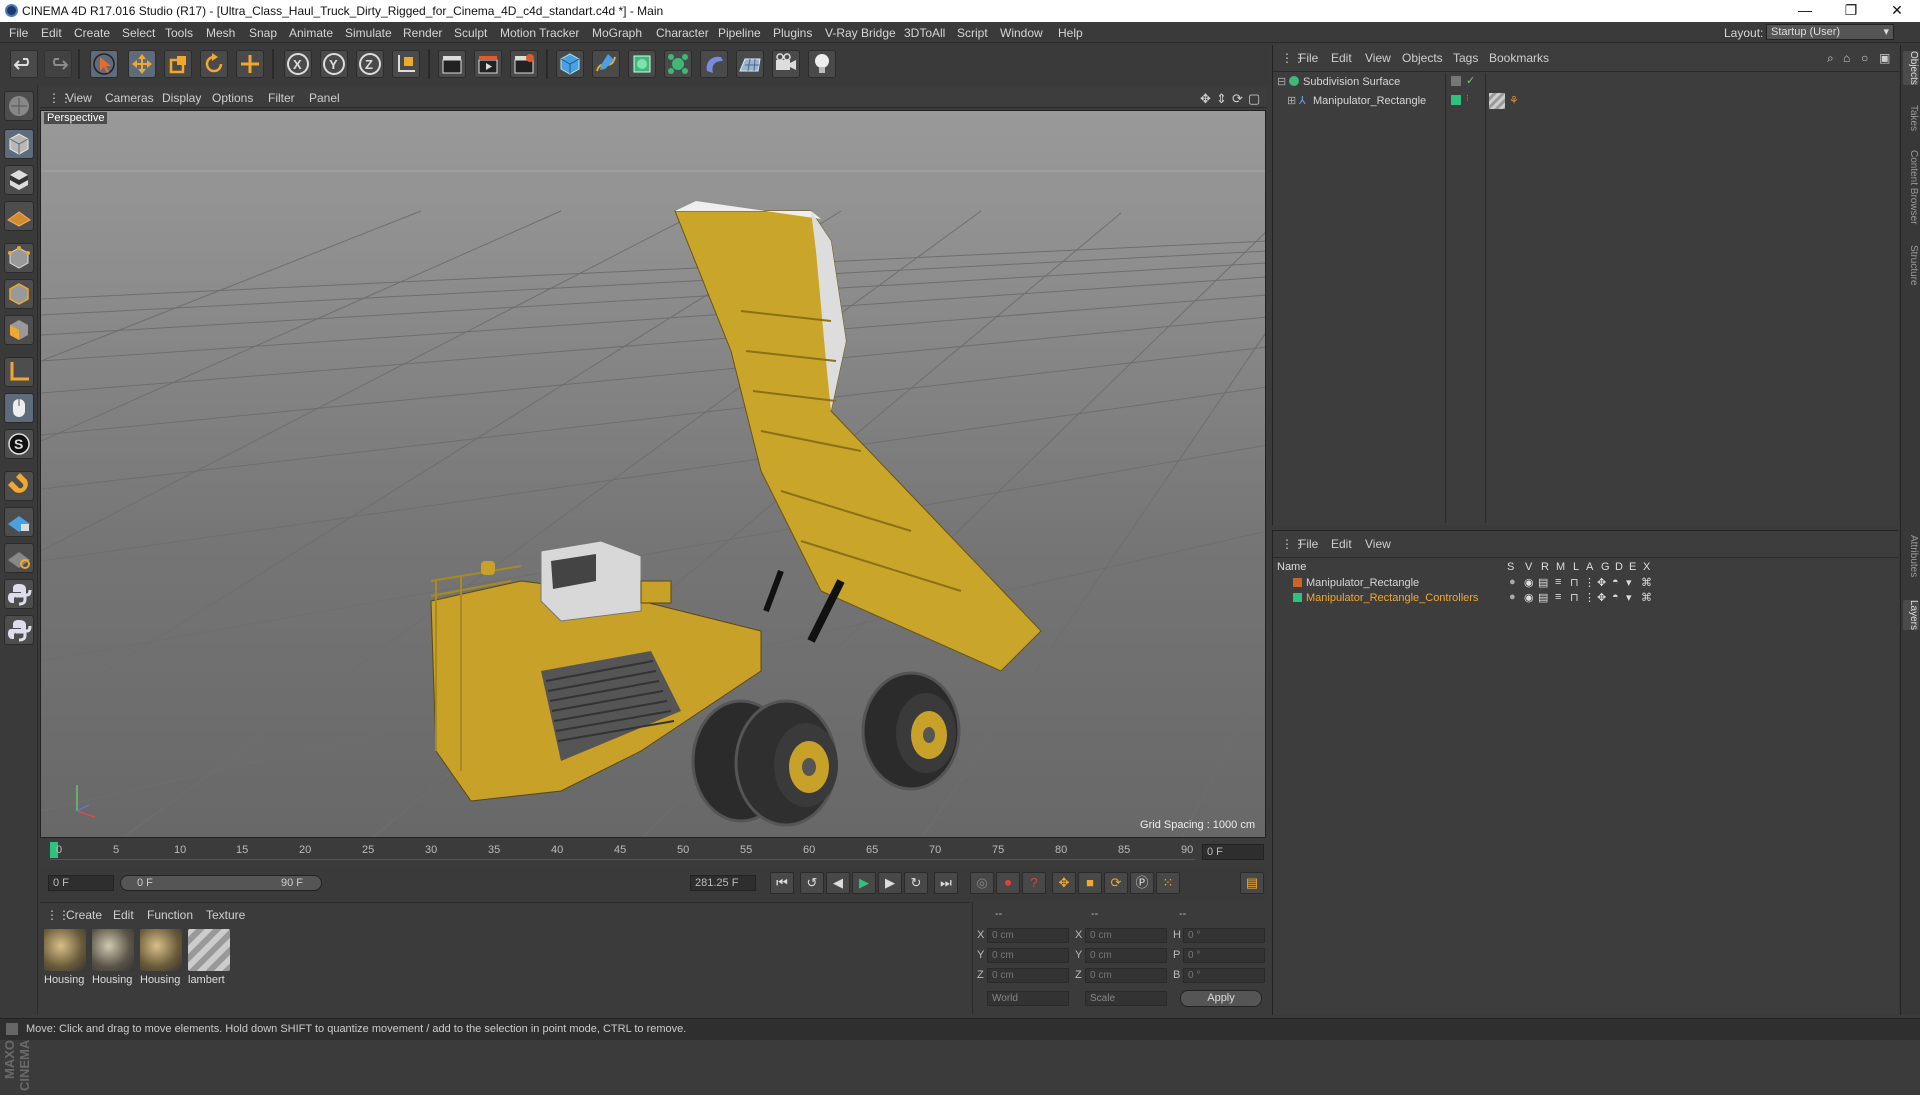 Image resolution: width=1920 pixels, height=1095 pixels. What do you see at coordinates (1392, 598) in the screenshot?
I see `layer-name: Manipulator_Rectangle_Controllers` at bounding box center [1392, 598].